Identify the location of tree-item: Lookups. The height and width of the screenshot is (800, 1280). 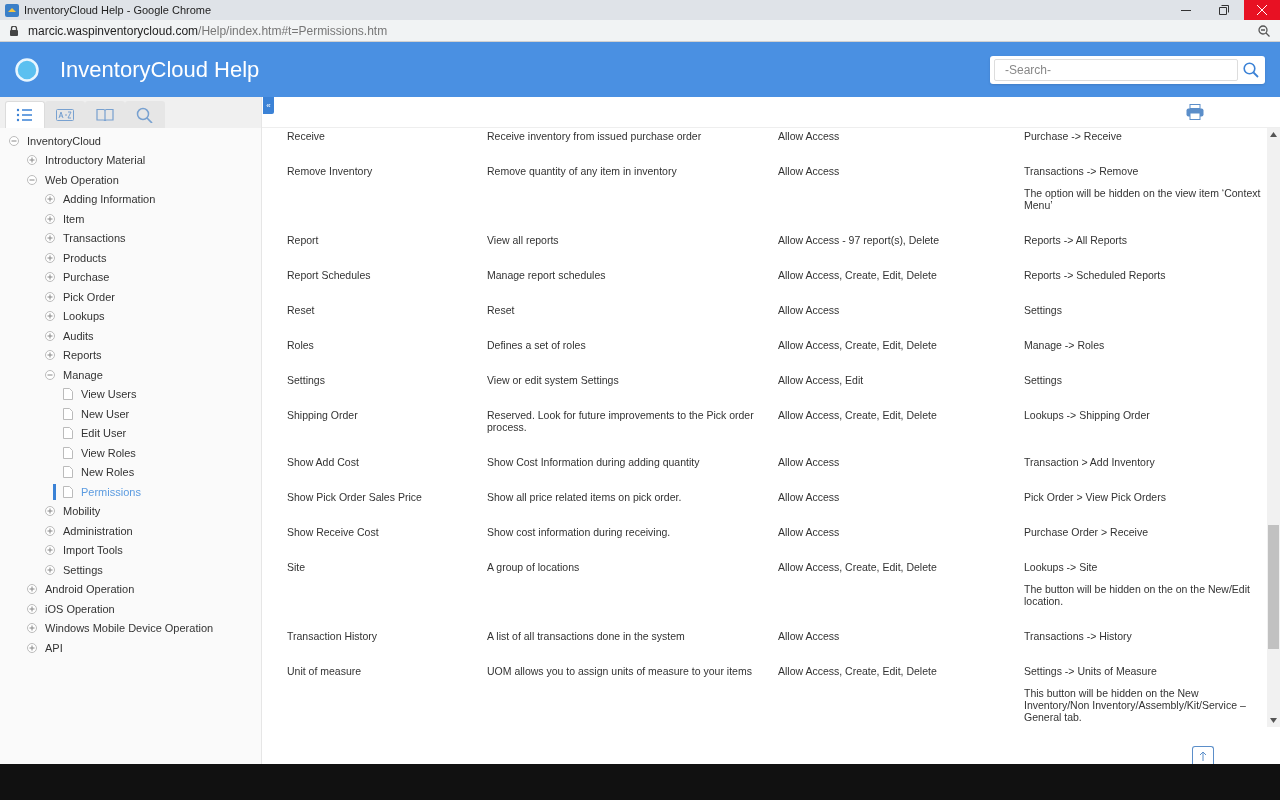
(84, 316).